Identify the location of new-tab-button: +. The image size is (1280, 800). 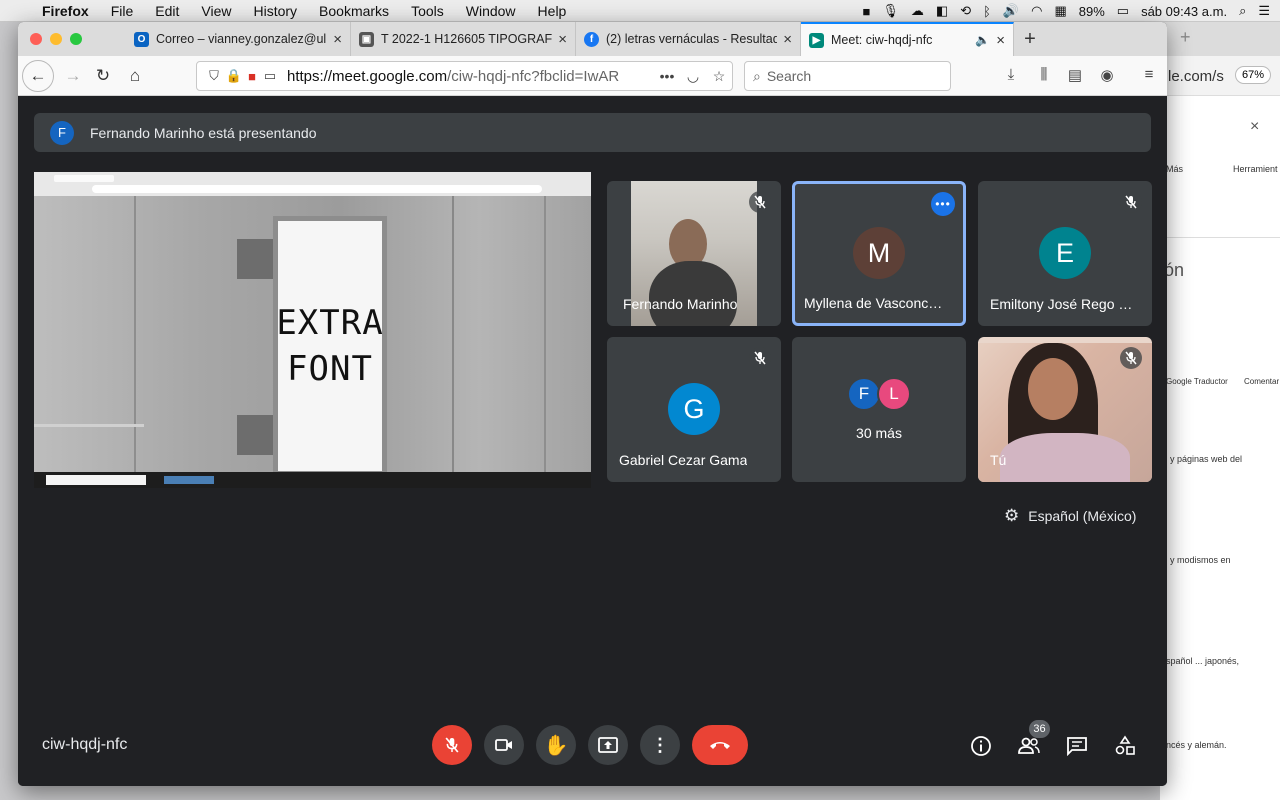
(1030, 39).